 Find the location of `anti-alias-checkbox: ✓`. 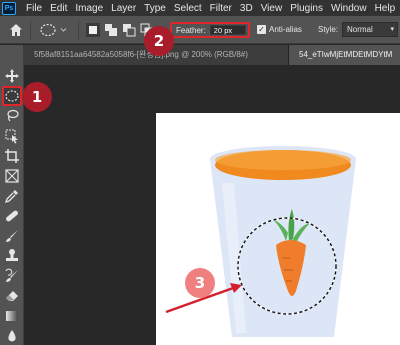

anti-alias-checkbox: ✓ is located at coordinates (261, 29).